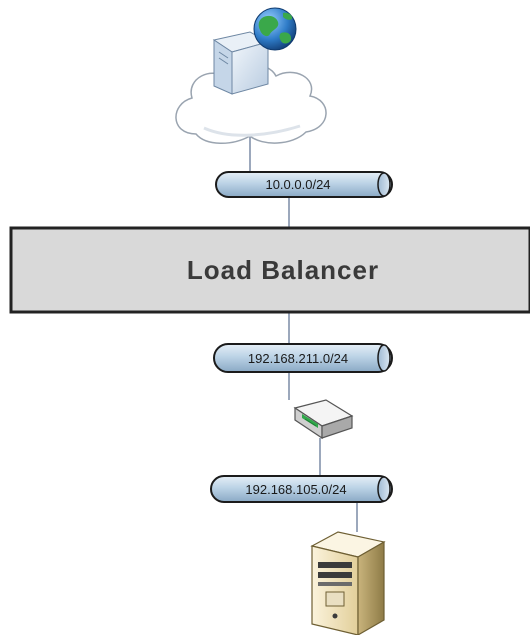  I want to click on internal-subnet-label: 192.168.211.0/24, so click(298, 358).